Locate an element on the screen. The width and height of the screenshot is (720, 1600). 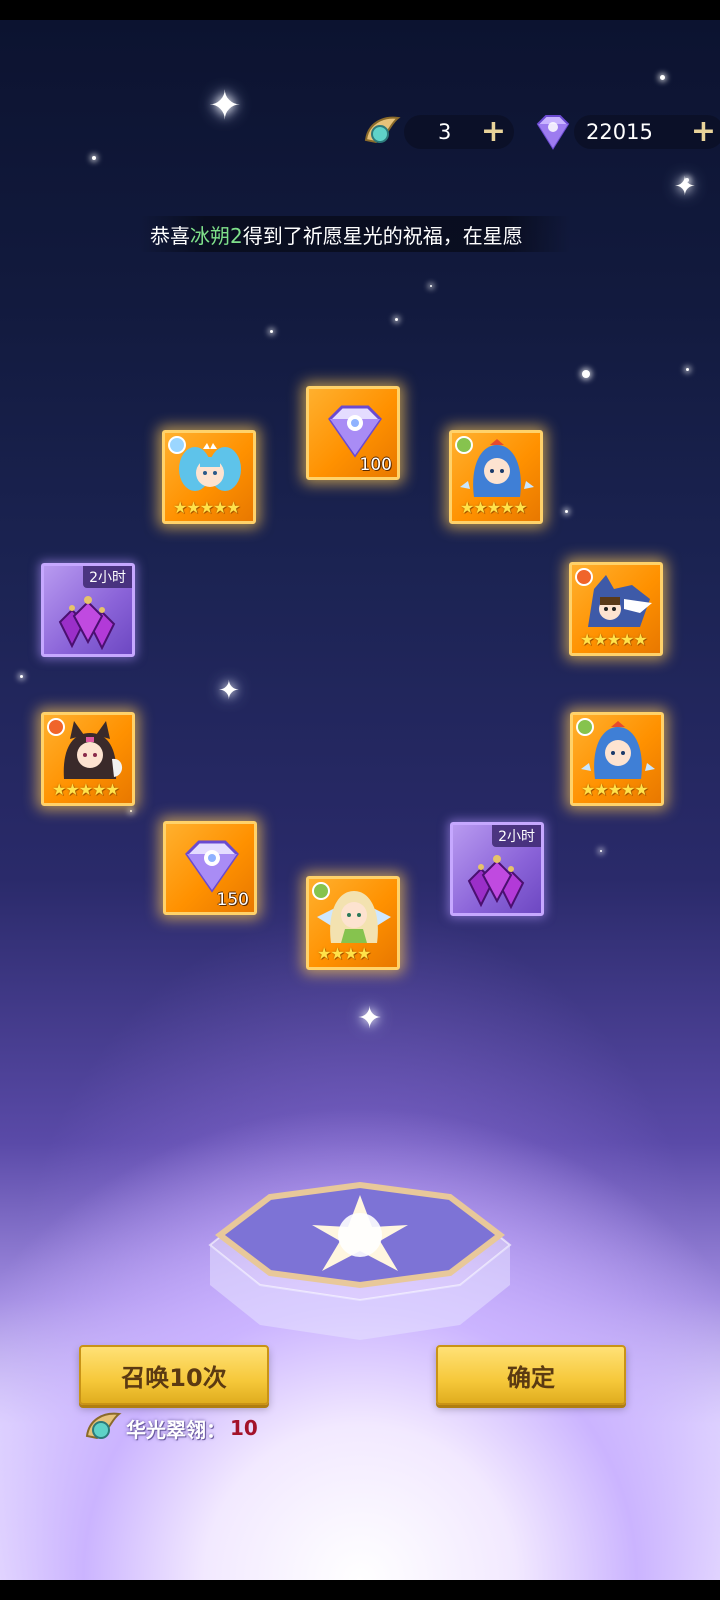
feather-resource: 3 + is located at coordinates (437, 132).